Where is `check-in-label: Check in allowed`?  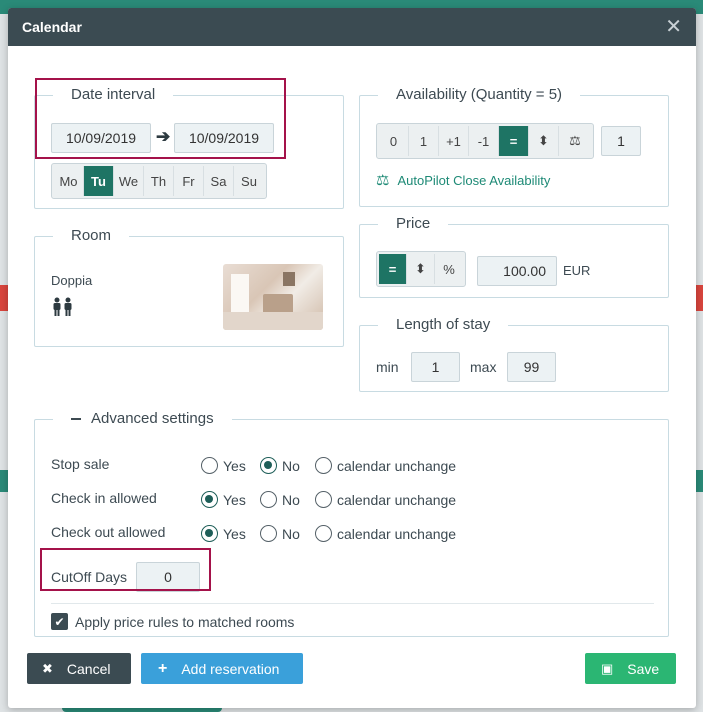
check-in-label: Check in allowed is located at coordinates (104, 498).